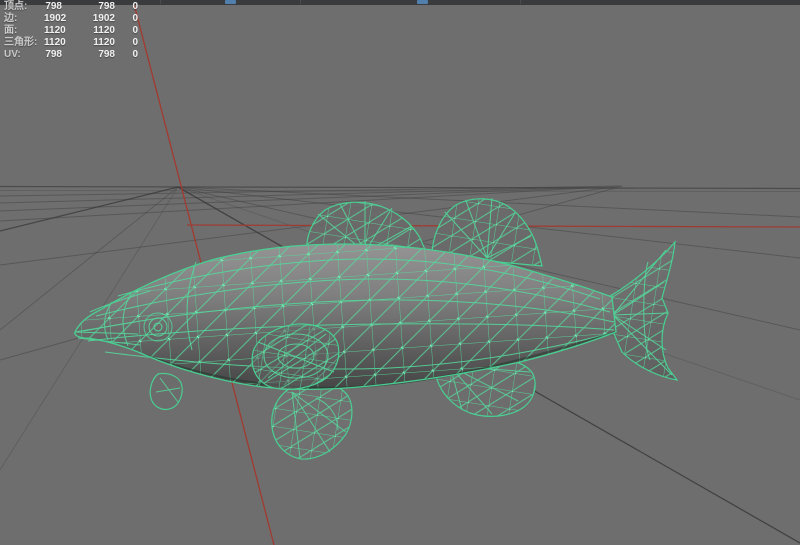  I want to click on pectoral-fin, so click(166, 391).